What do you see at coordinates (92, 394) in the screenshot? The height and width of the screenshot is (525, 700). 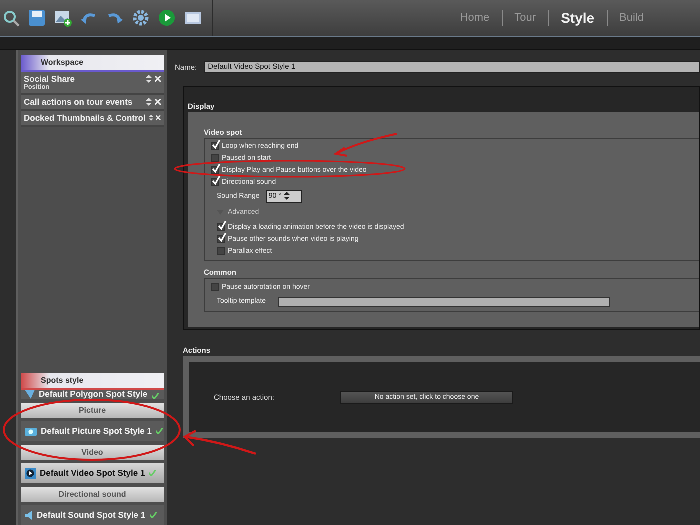 I see `spot-style-item: Default Polygon Spot Style` at bounding box center [92, 394].